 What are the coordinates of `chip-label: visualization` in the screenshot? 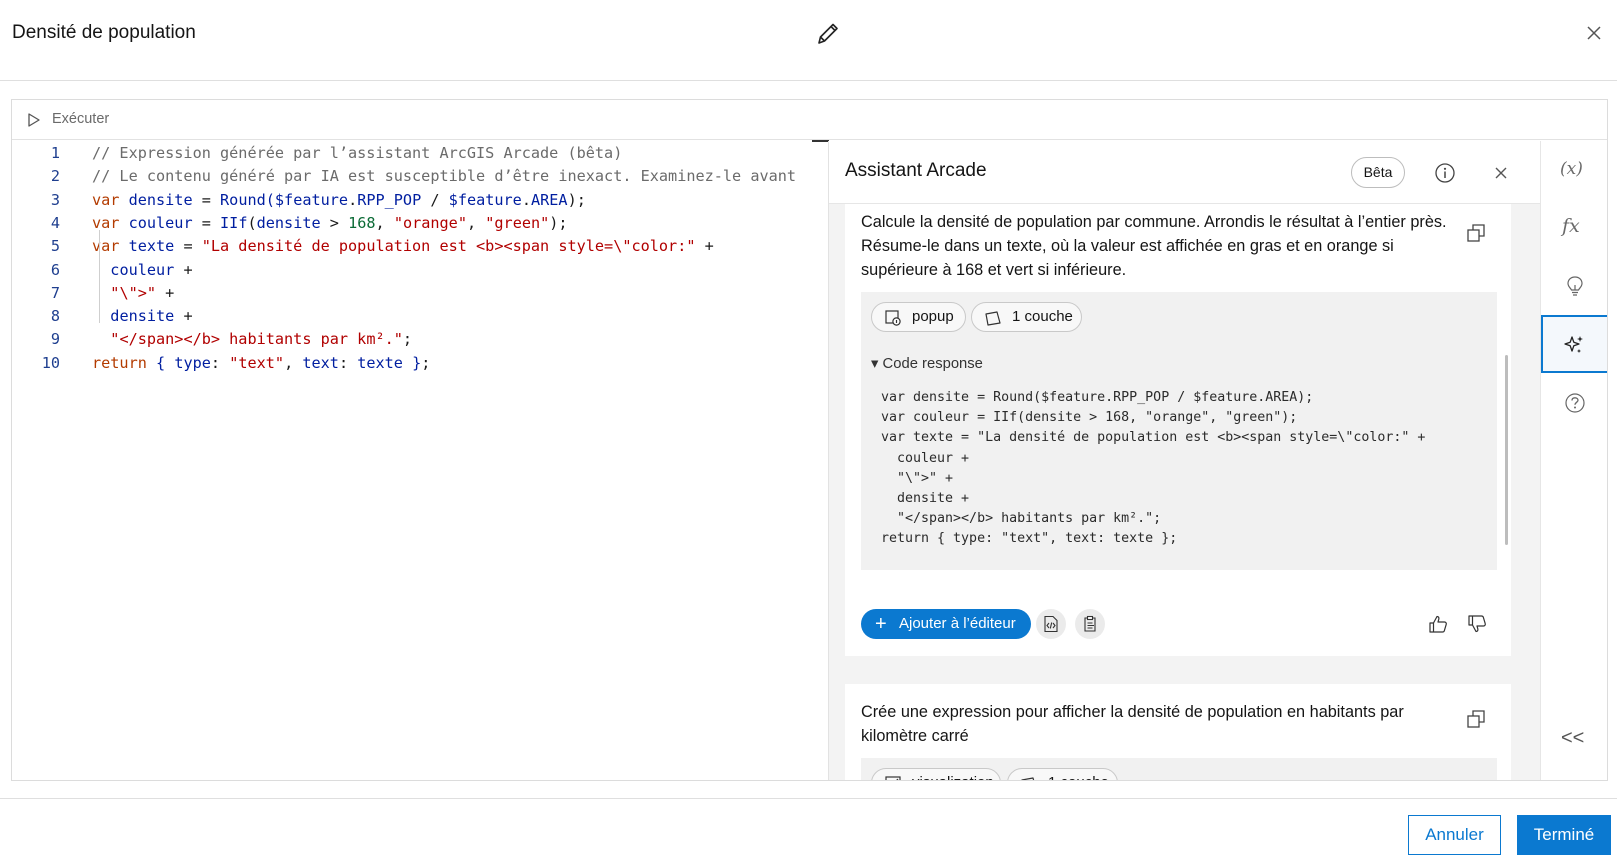 It's located at (953, 774).